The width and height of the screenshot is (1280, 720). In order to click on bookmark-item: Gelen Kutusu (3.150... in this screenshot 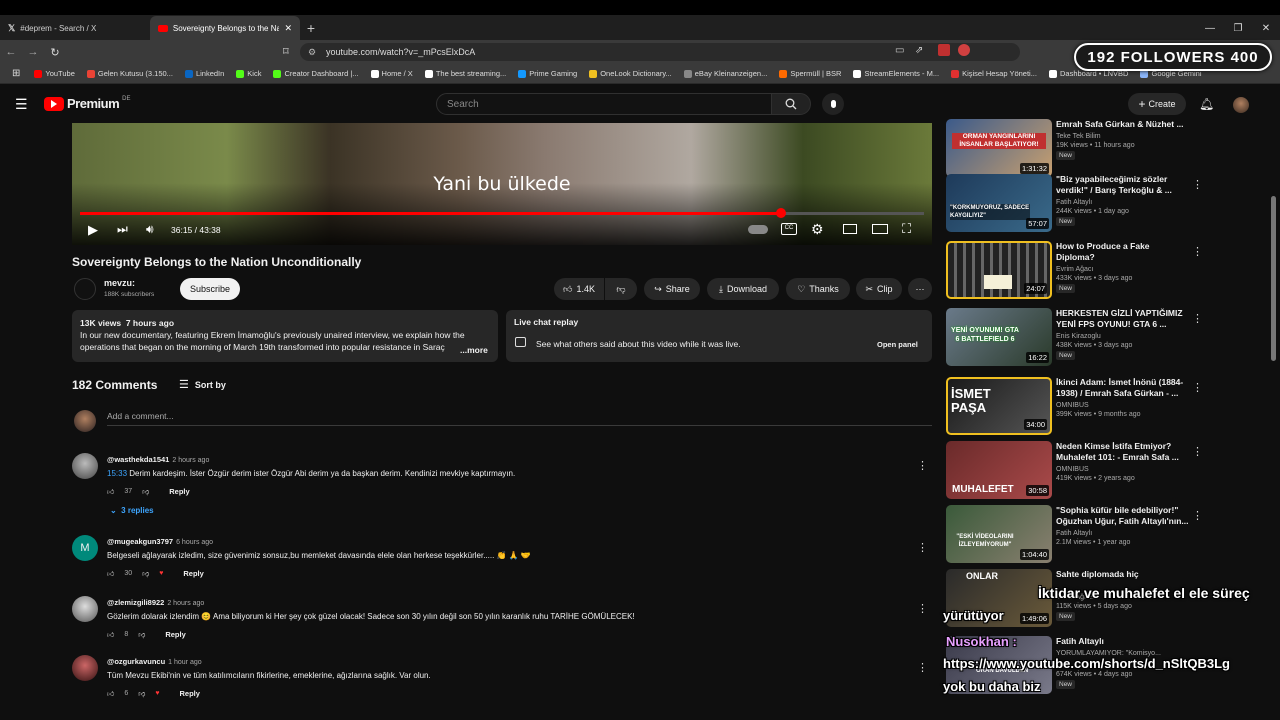, I will do `click(130, 73)`.